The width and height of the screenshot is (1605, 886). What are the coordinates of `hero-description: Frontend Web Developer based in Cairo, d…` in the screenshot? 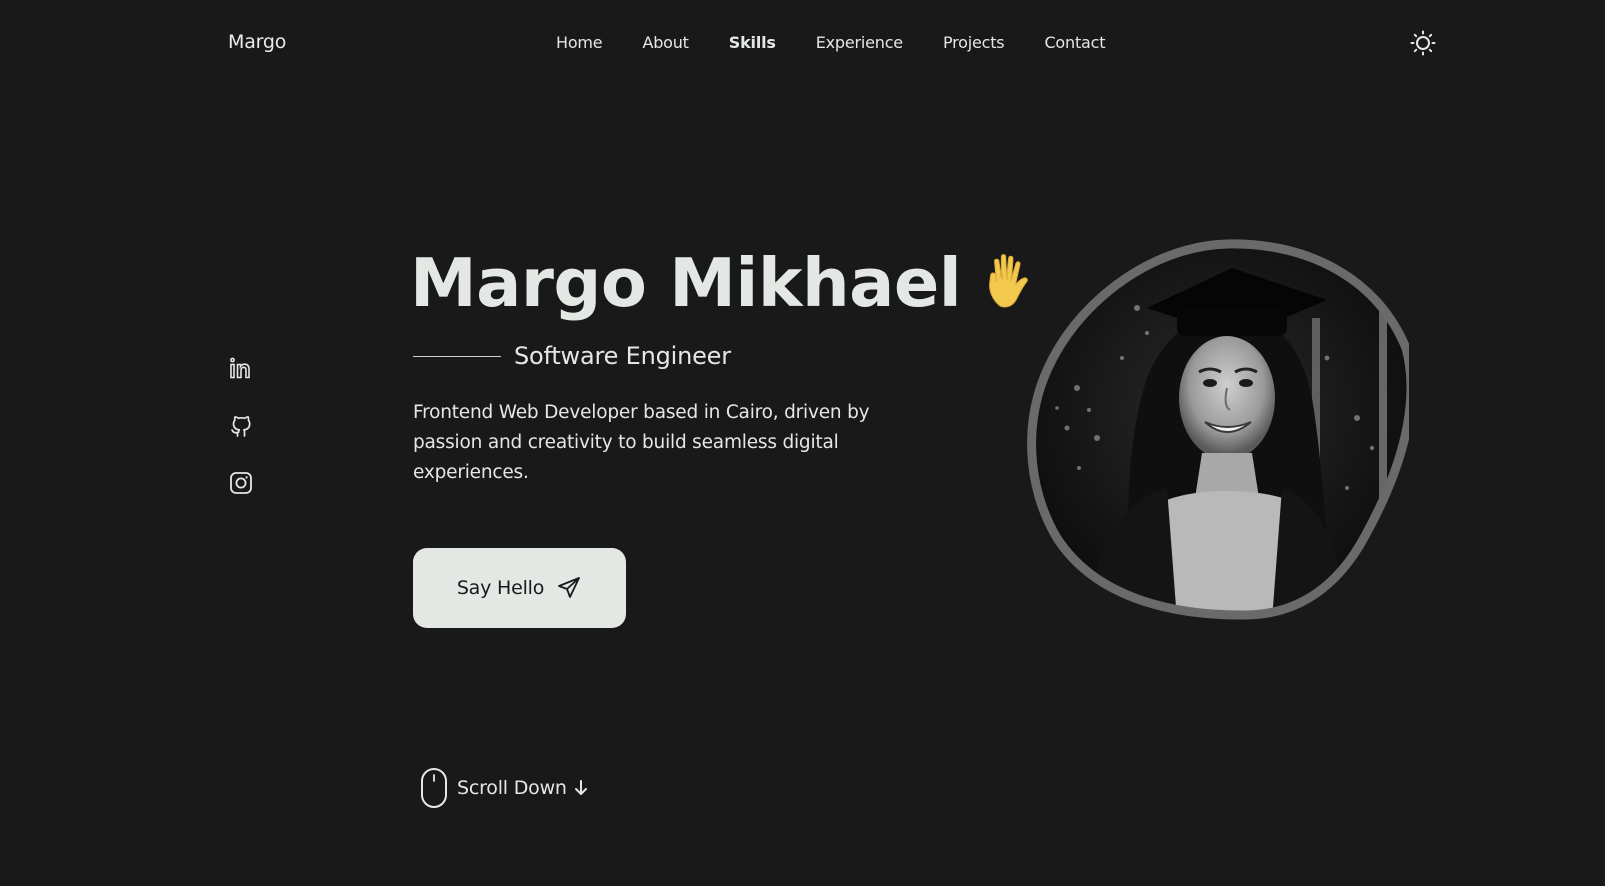 It's located at (641, 442).